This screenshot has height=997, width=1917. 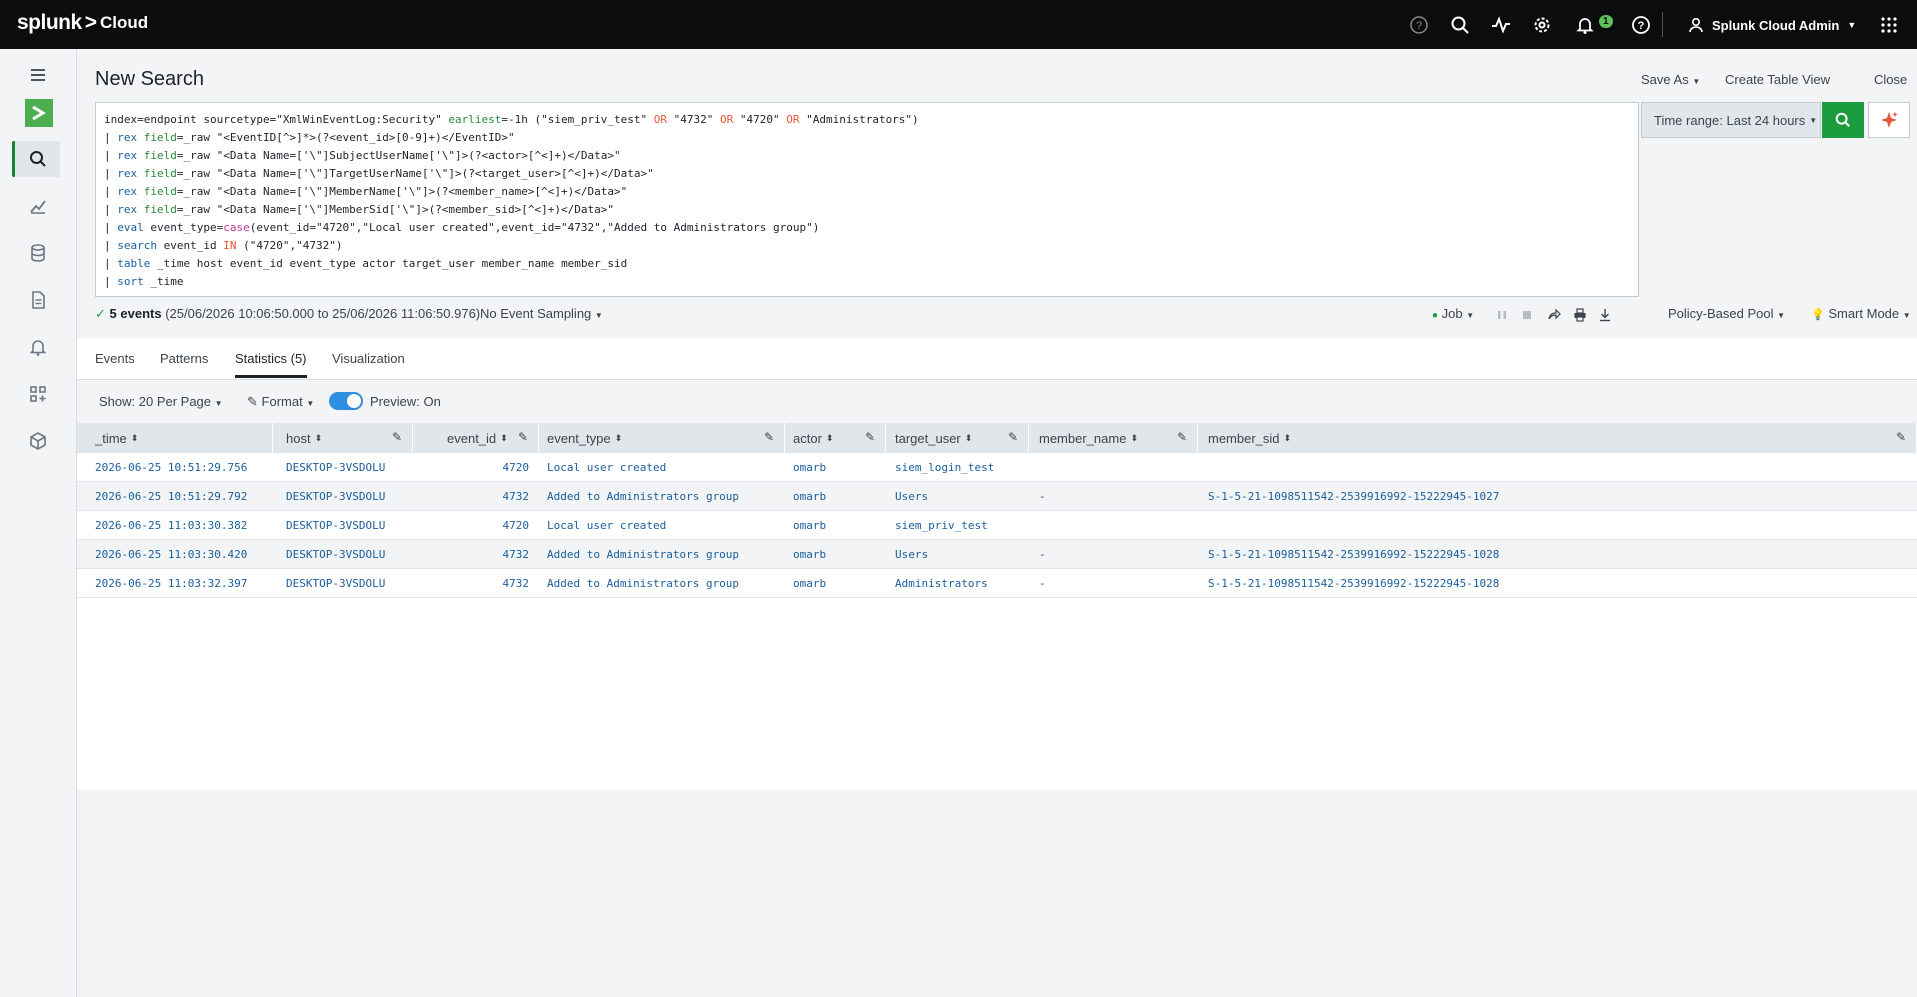 What do you see at coordinates (1906, 315) in the screenshot?
I see `chevron-down-icon: ▼` at bounding box center [1906, 315].